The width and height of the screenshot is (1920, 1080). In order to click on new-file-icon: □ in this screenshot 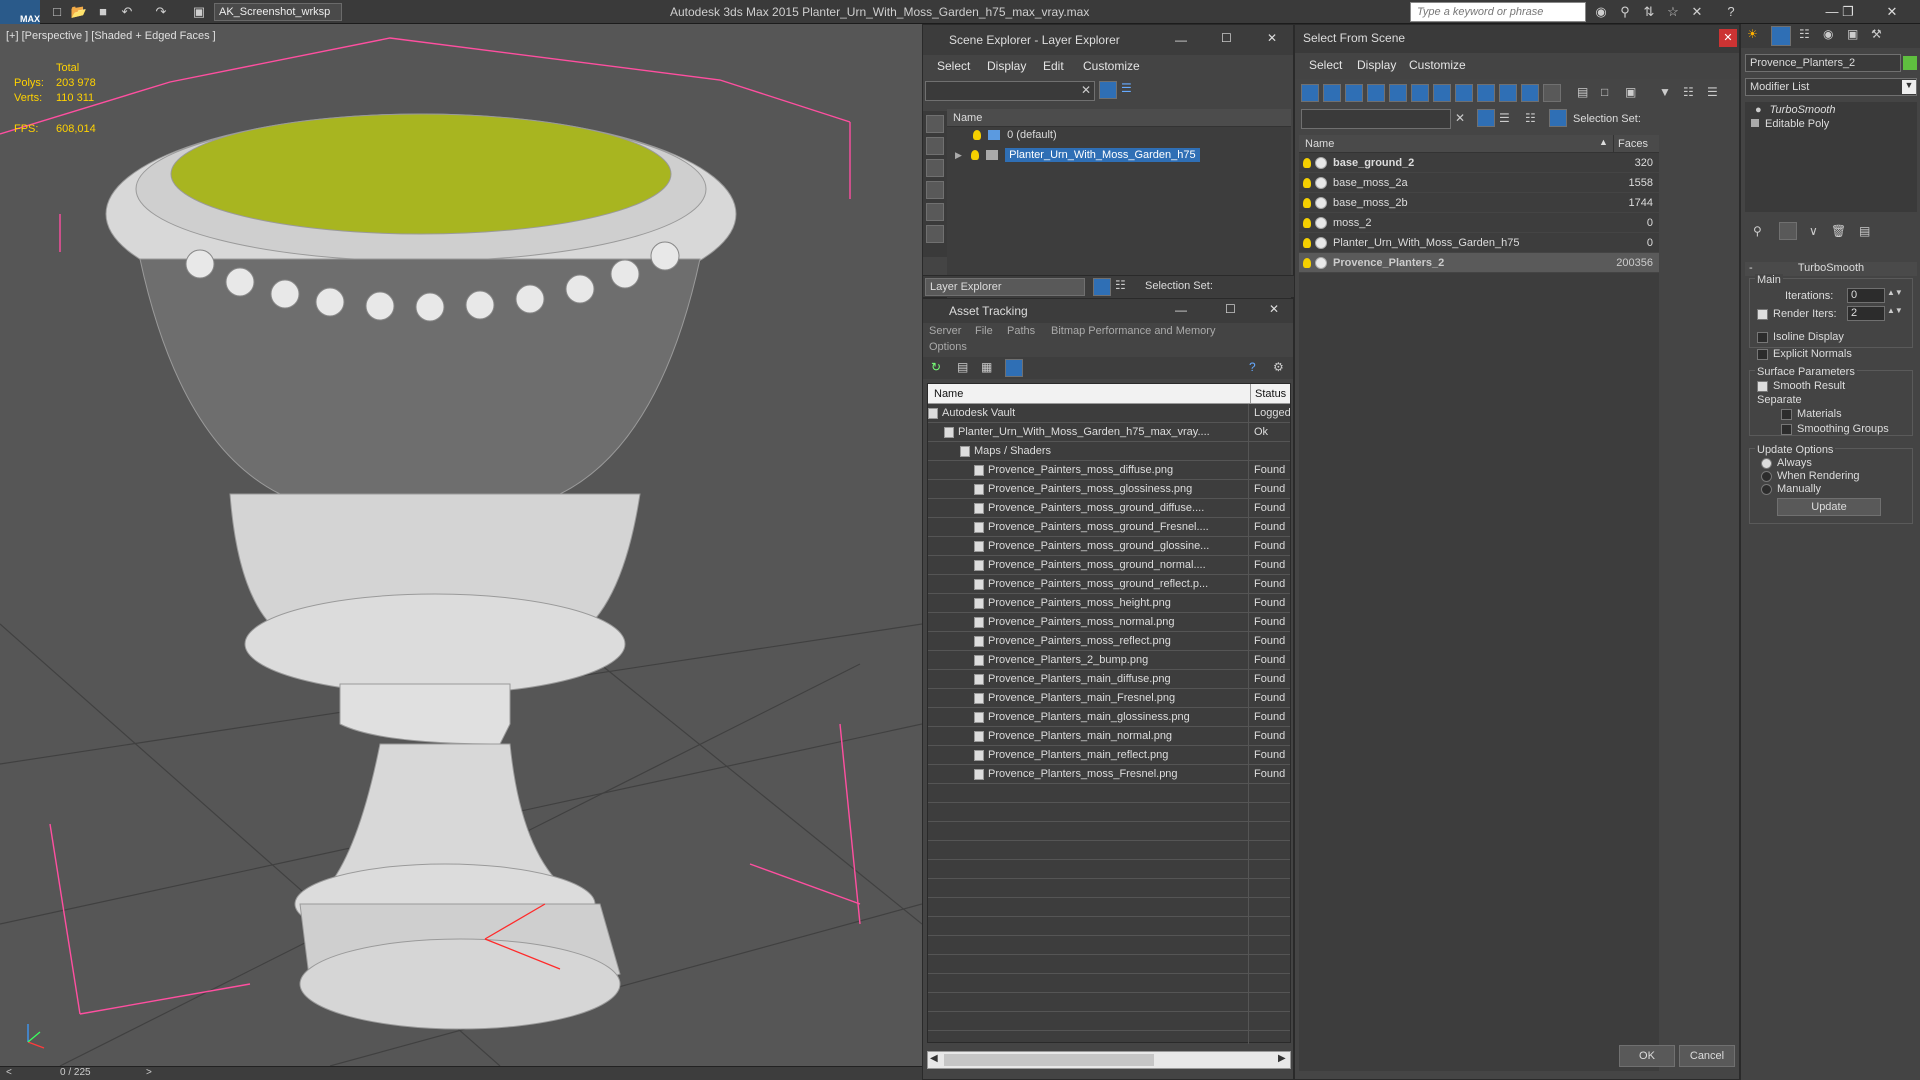, I will do `click(57, 12)`.